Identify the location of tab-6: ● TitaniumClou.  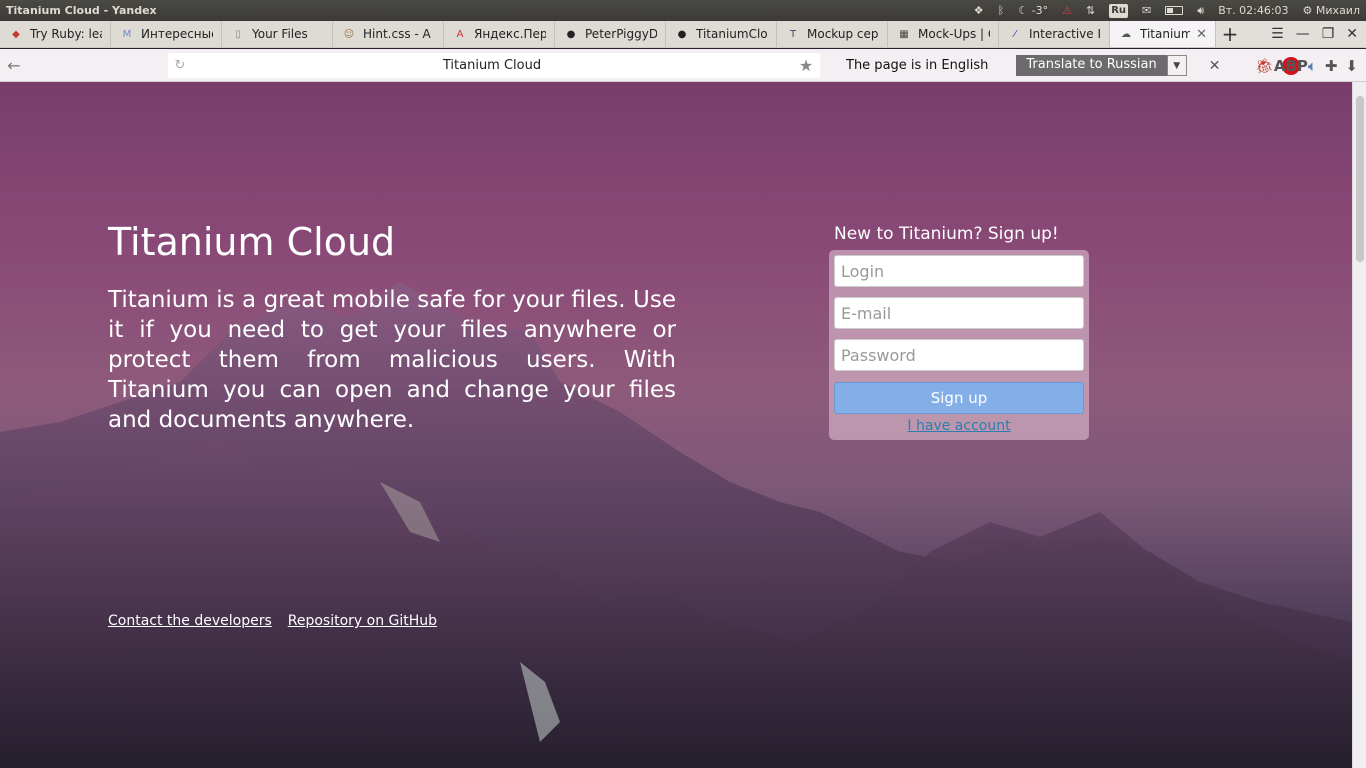
(721, 34).